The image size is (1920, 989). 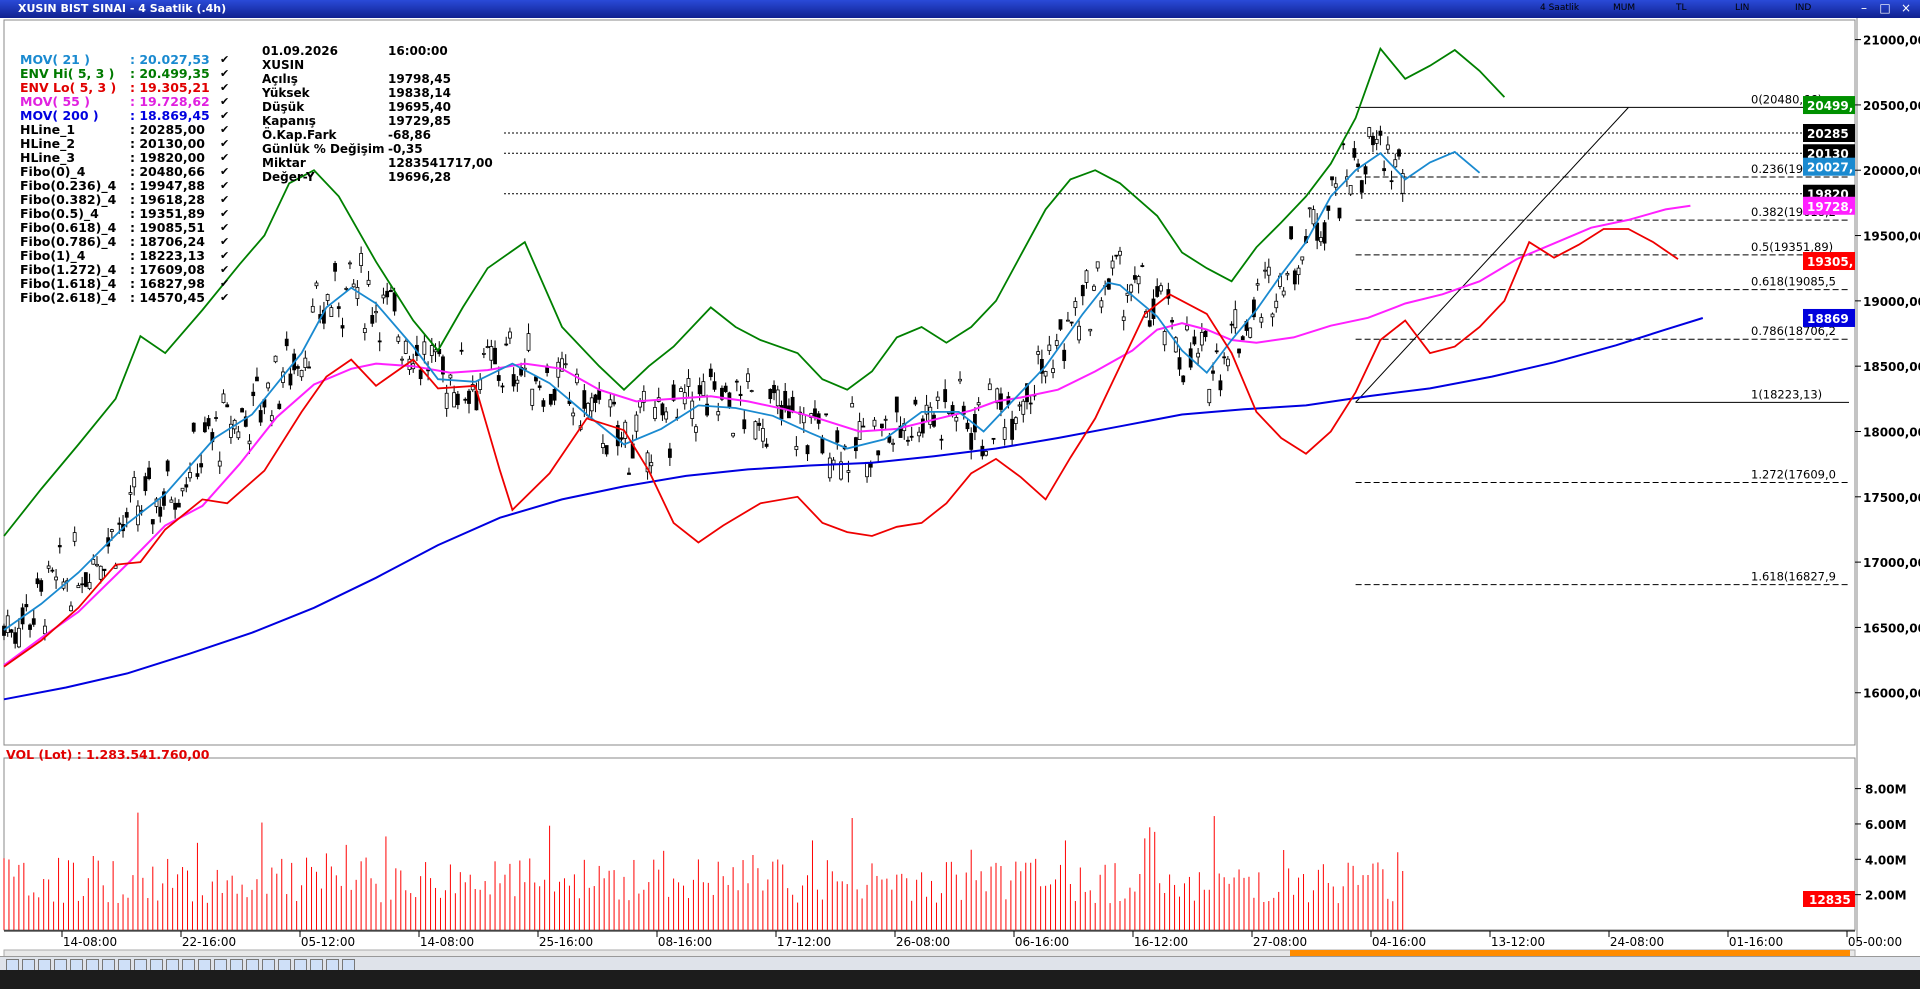 I want to click on toolbar-period: 4 Saatlik, so click(x=1559, y=8).